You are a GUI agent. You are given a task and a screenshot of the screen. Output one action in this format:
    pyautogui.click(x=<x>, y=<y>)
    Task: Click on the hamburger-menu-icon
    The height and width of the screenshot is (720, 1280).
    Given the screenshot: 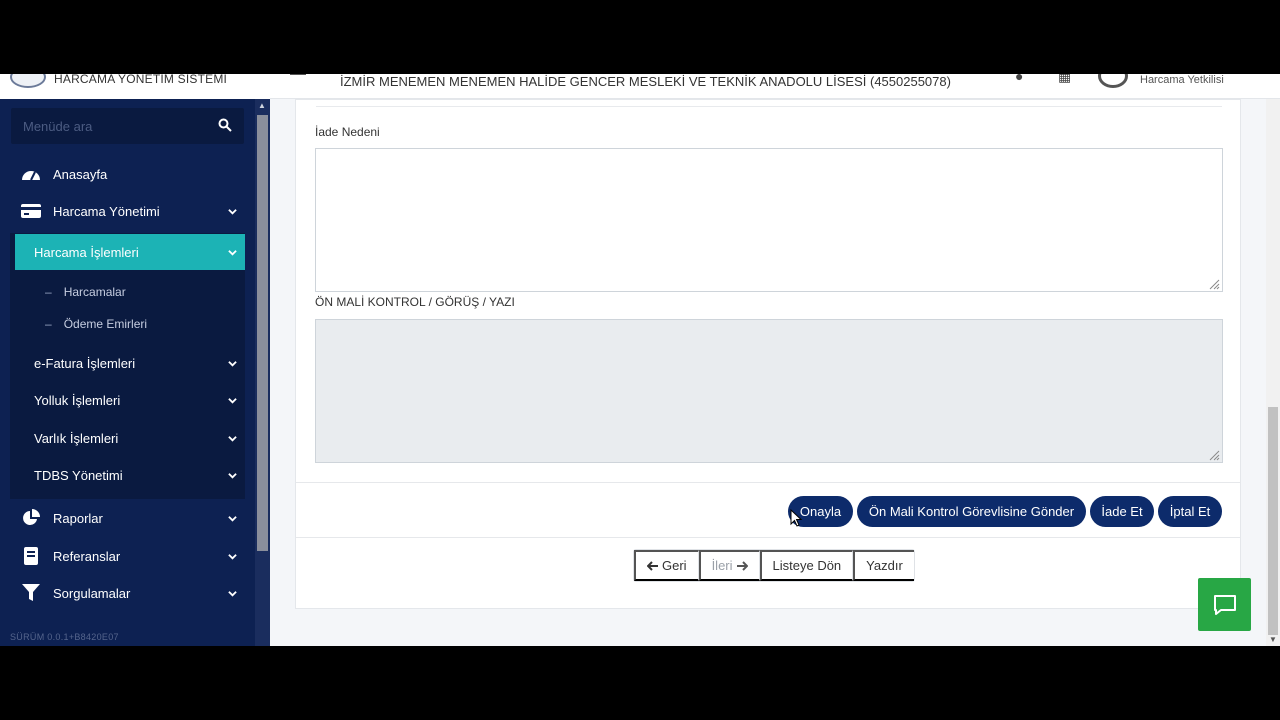 What is the action you would take?
    pyautogui.click(x=298, y=74)
    